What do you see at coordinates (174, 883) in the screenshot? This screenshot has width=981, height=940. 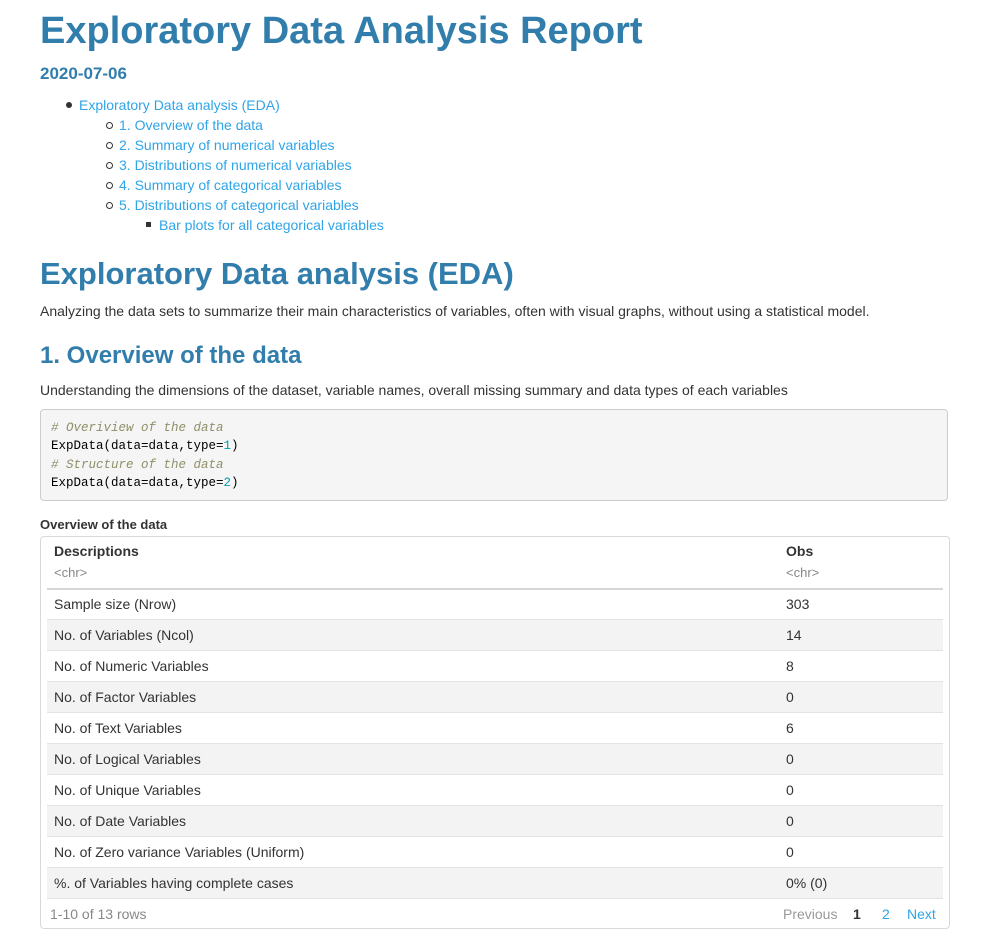 I see `cell-description: %. of Variables having complete cases` at bounding box center [174, 883].